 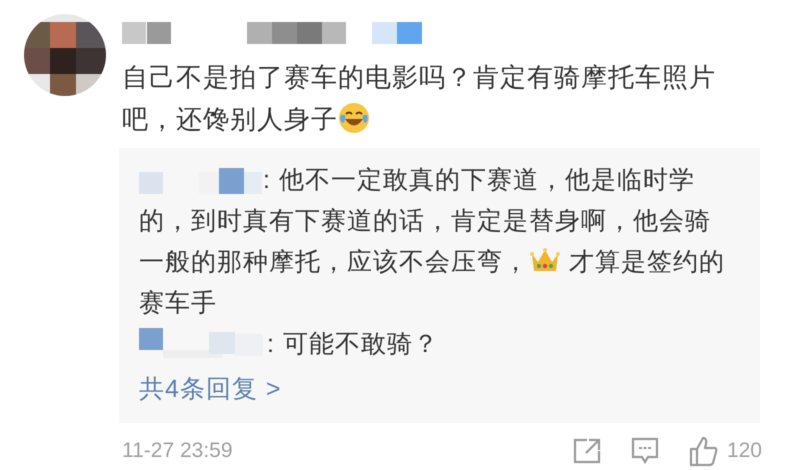 I want to click on laughing-emoji-icon, so click(x=354, y=118).